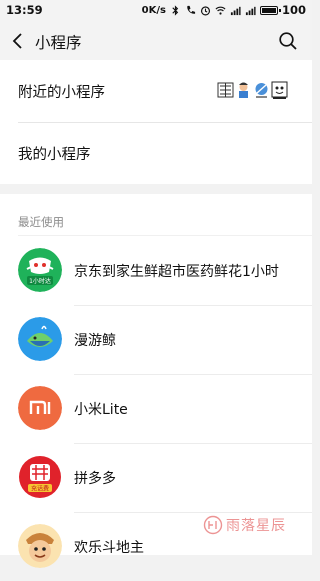 The height and width of the screenshot is (581, 320). I want to click on net-speed: 0K/s, so click(153, 10).